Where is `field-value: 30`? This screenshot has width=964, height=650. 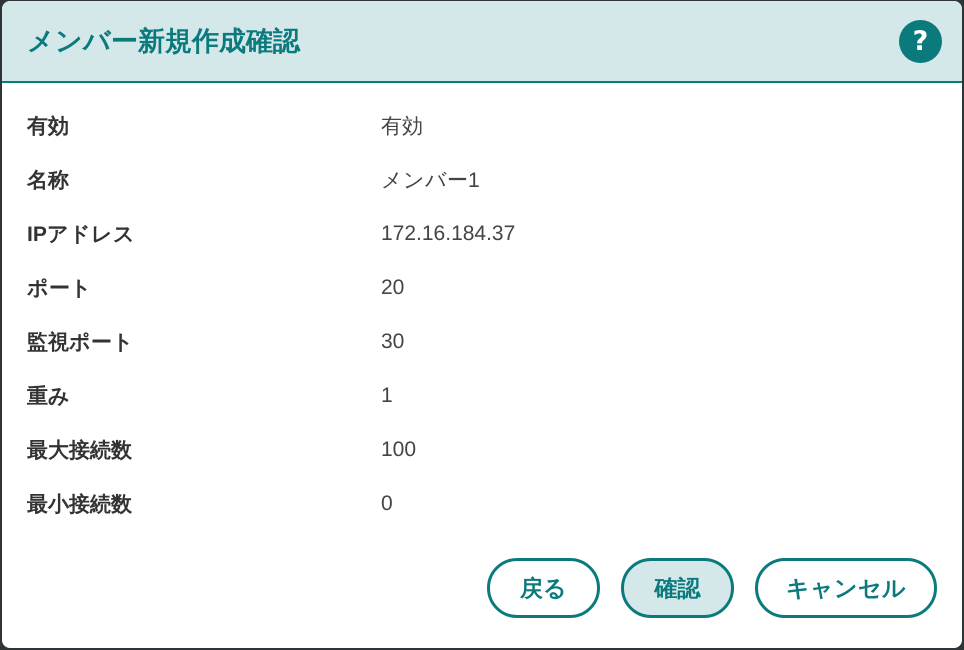 field-value: 30 is located at coordinates (392, 342).